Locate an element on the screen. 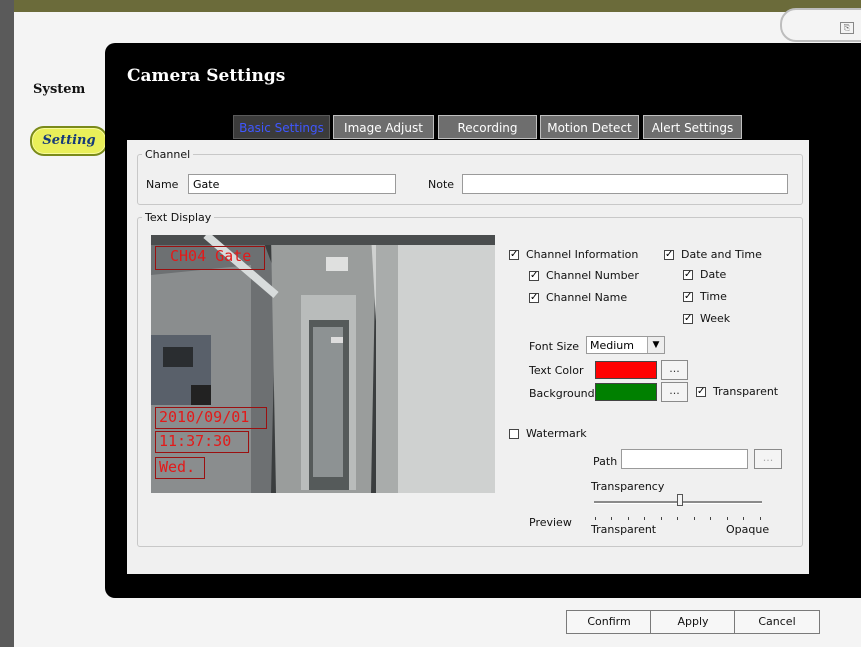 The height and width of the screenshot is (647, 861). watermark-label: Watermark is located at coordinates (556, 433).